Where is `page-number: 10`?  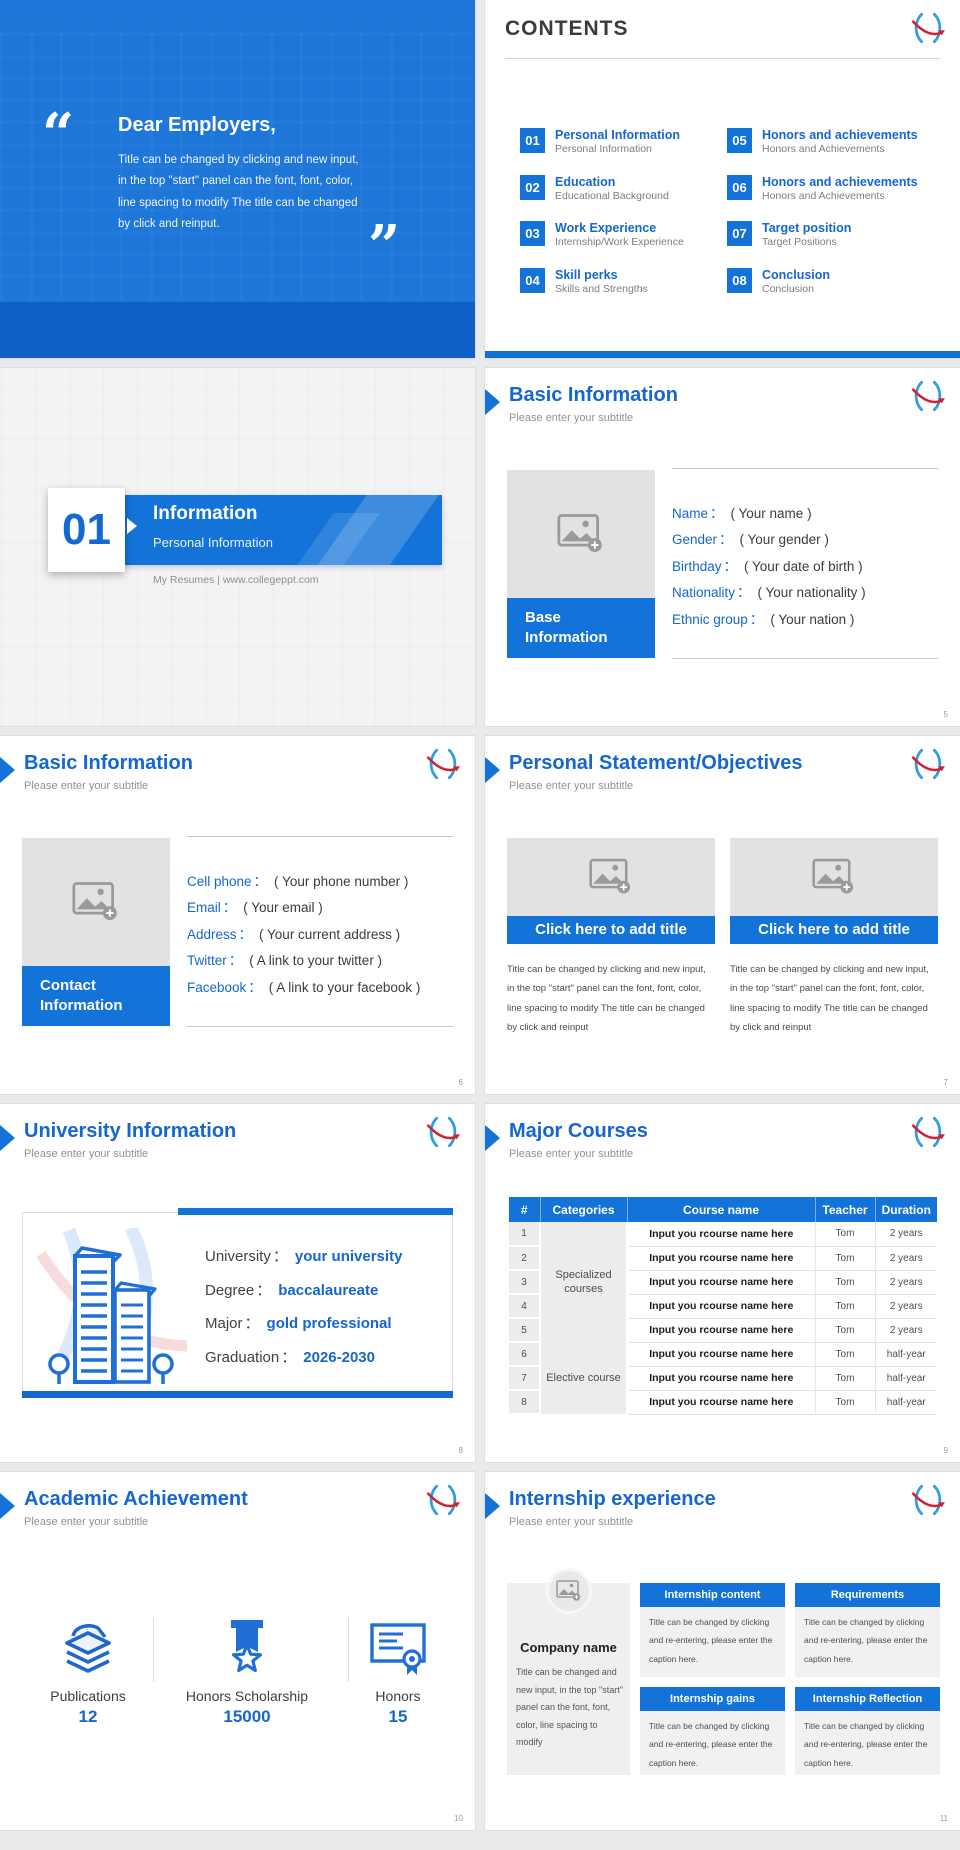
page-number: 10 is located at coordinates (458, 1818).